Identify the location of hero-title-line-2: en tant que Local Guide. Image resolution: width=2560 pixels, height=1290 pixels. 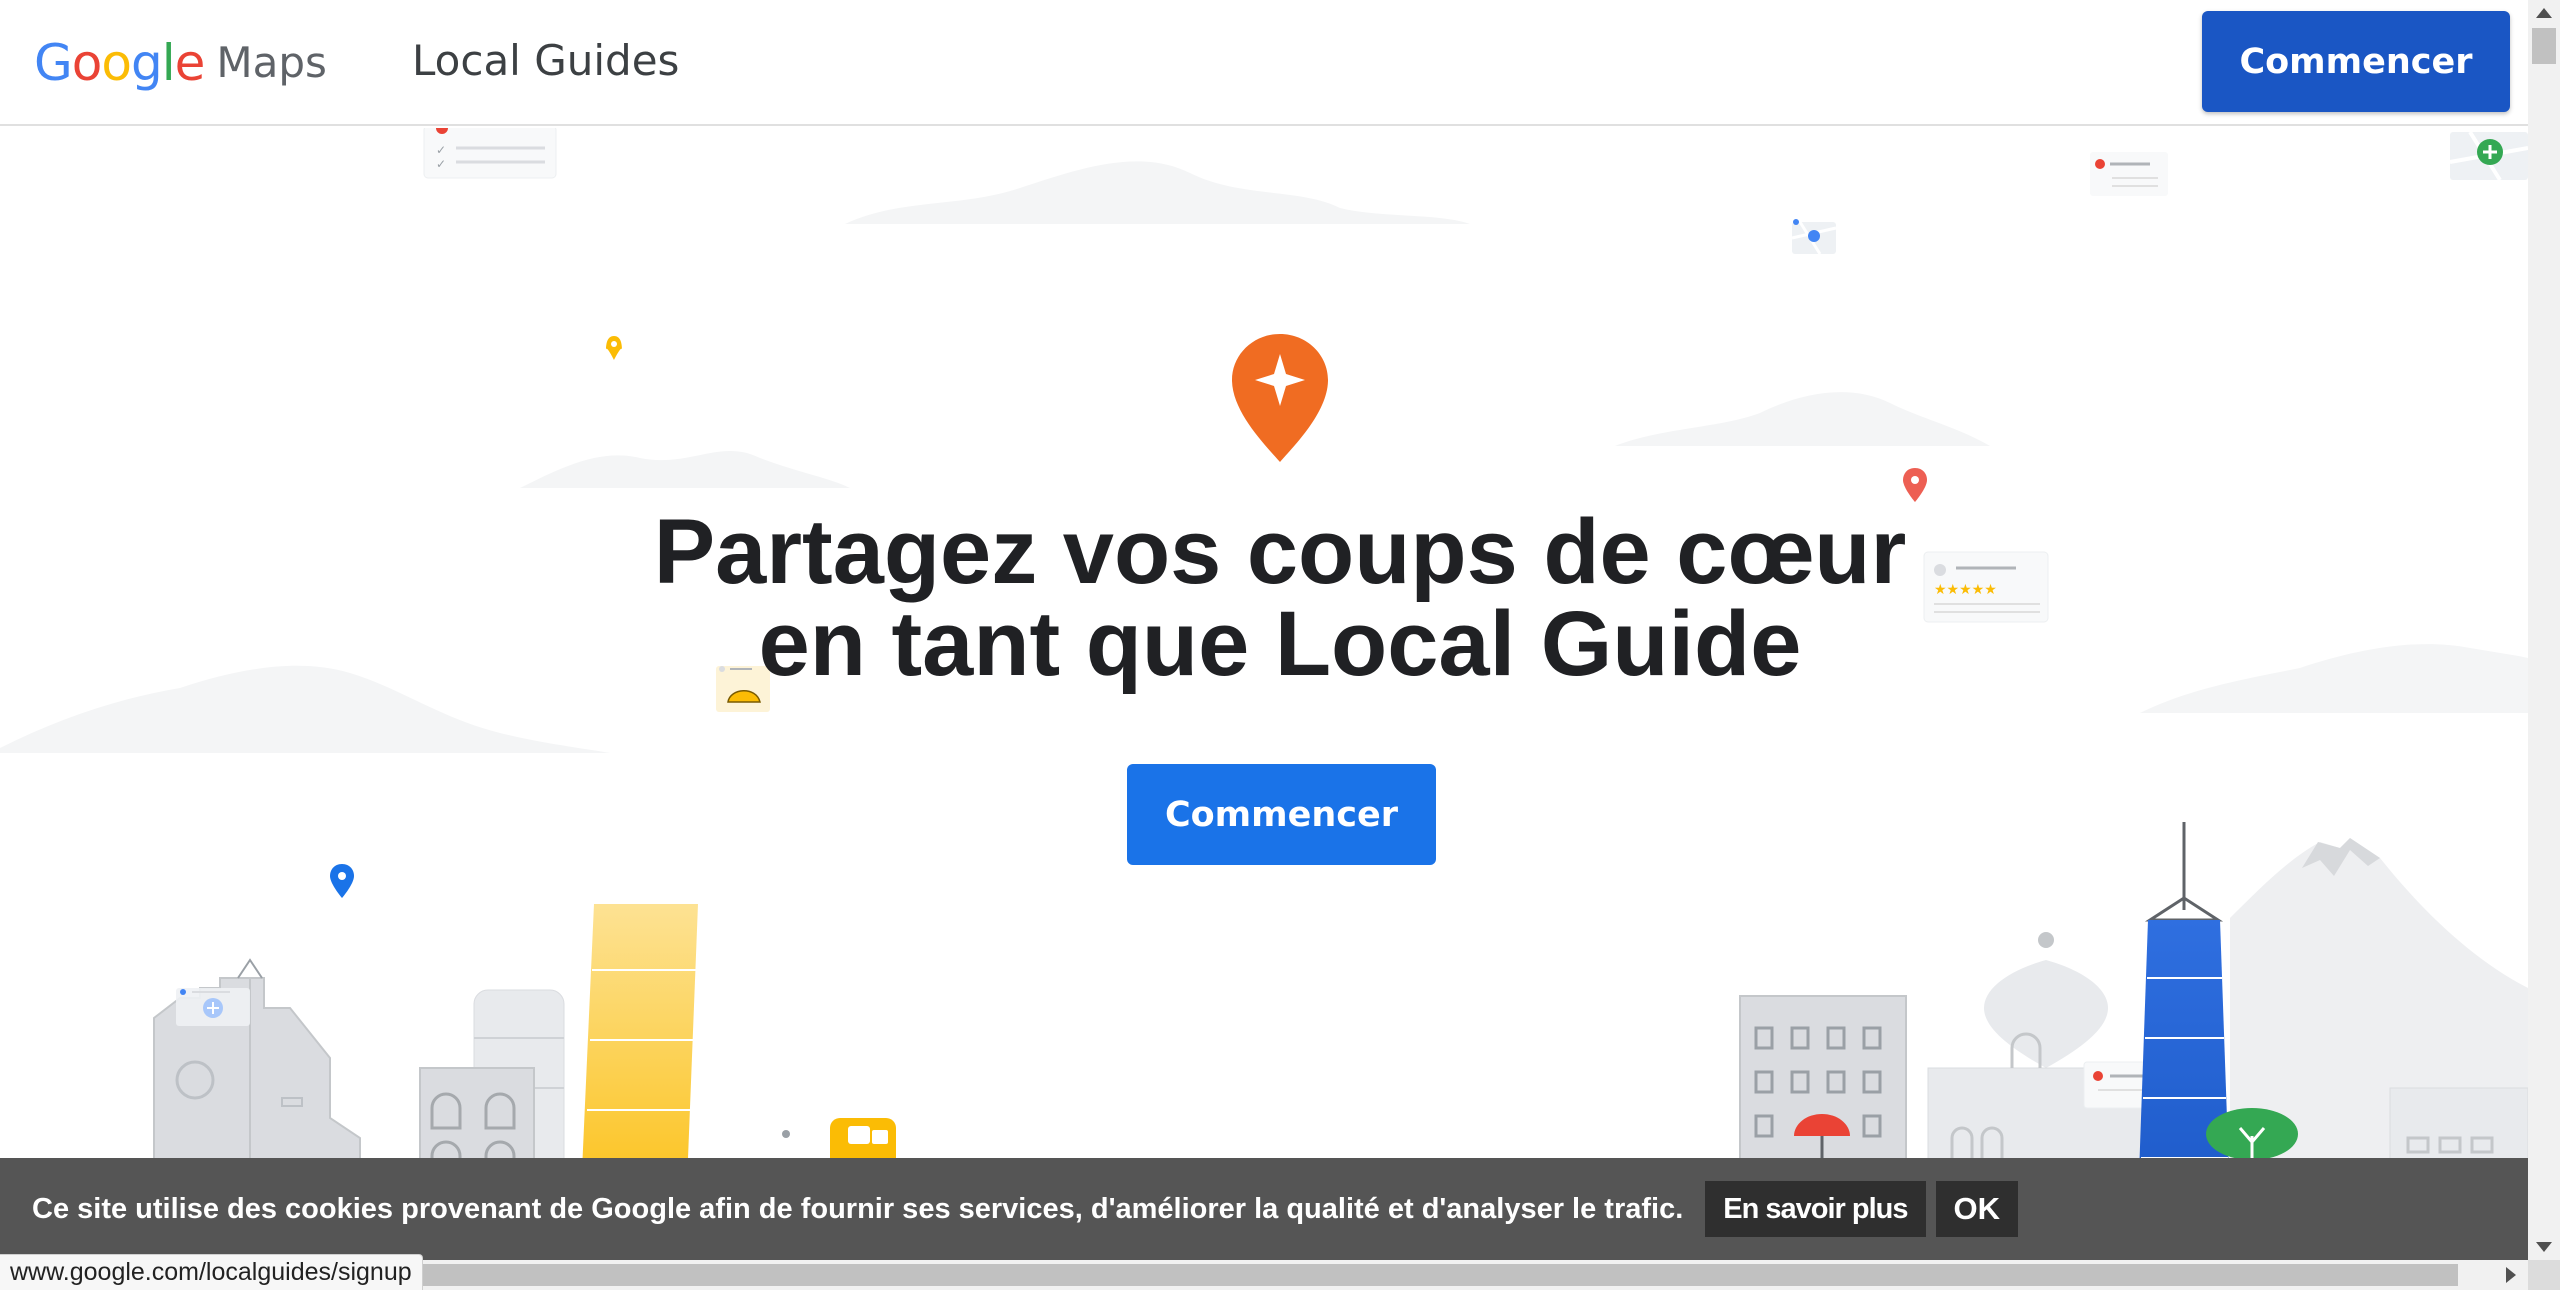
(1280, 644).